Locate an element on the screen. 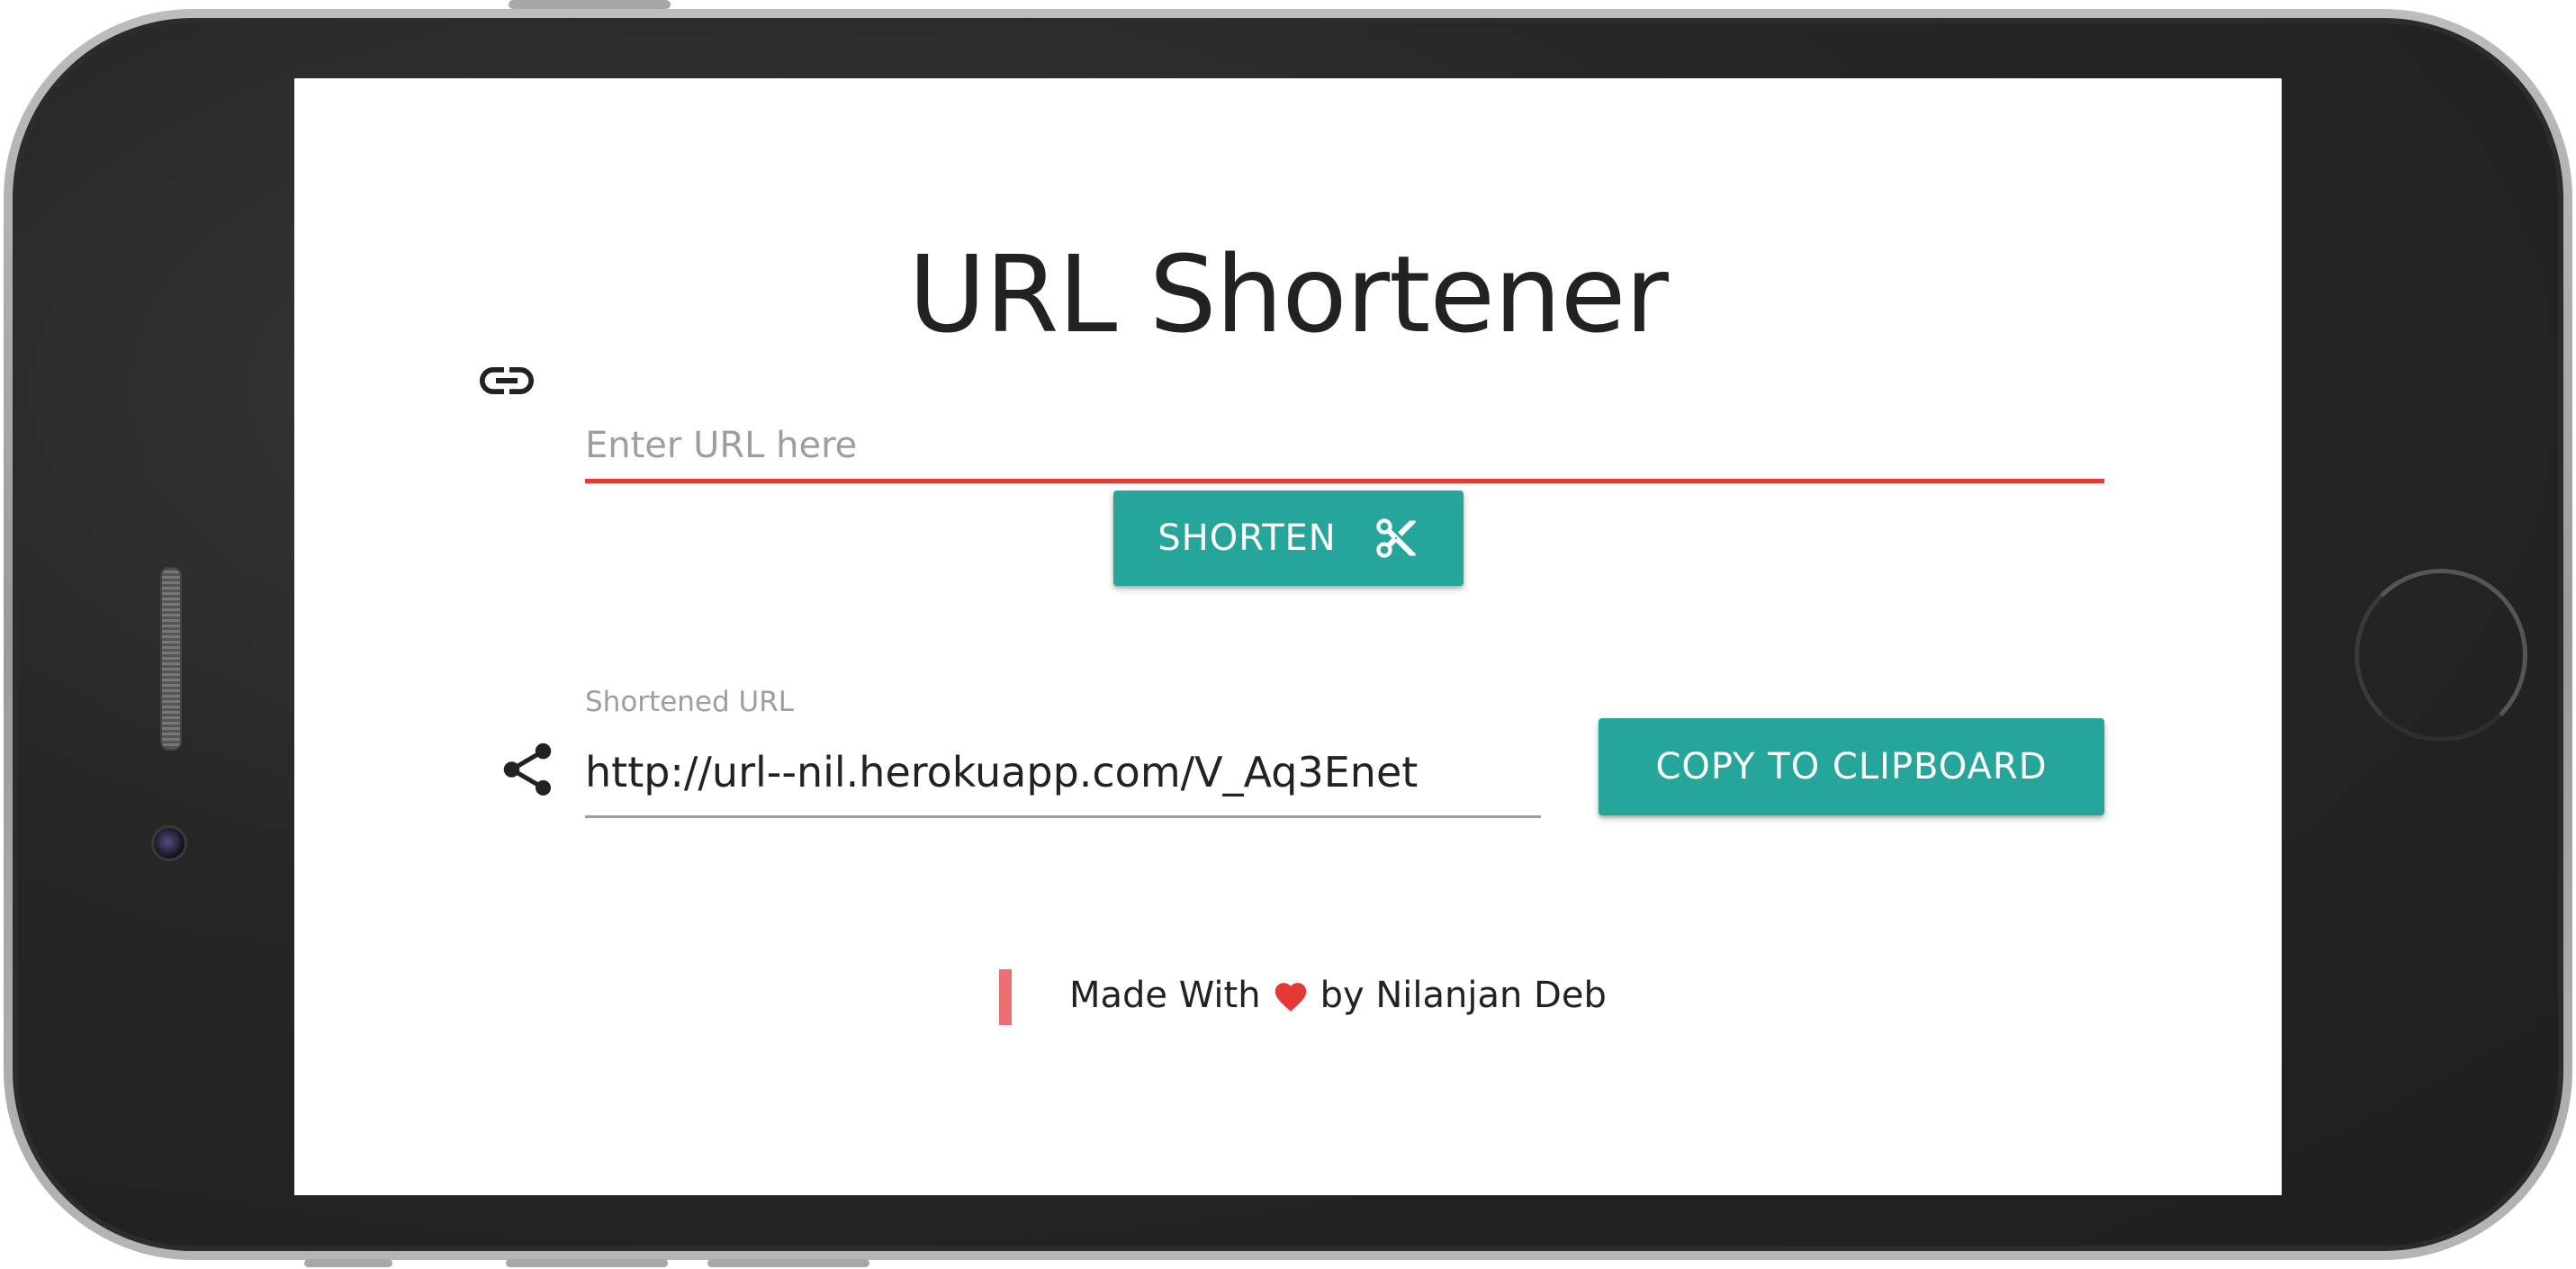 The height and width of the screenshot is (1269, 2576). shorten-button-label: SHORTEN is located at coordinates (1247, 538).